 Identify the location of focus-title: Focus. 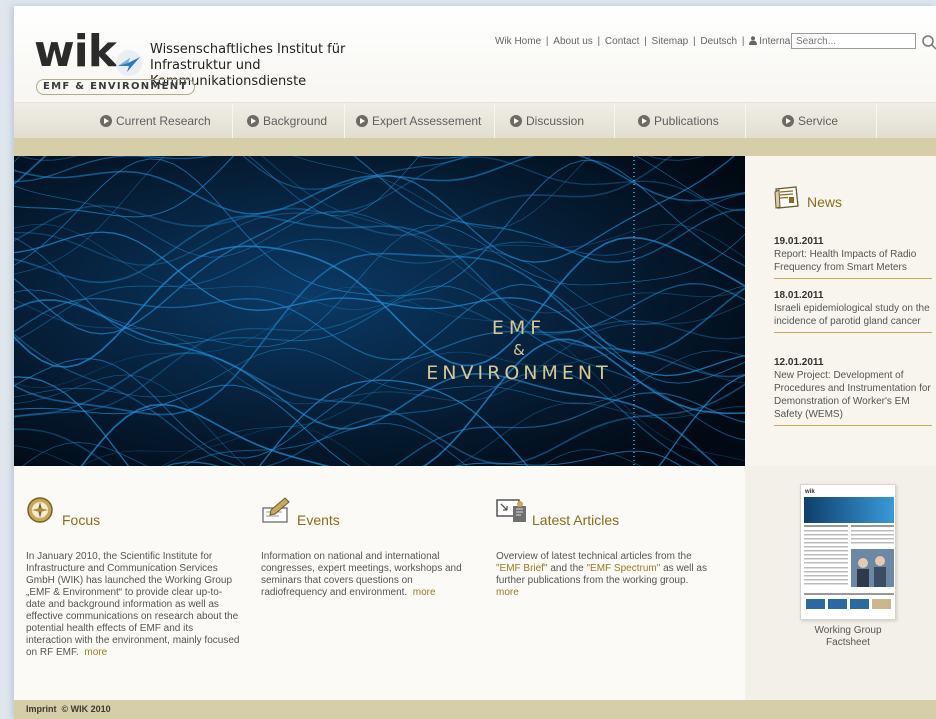
(81, 520).